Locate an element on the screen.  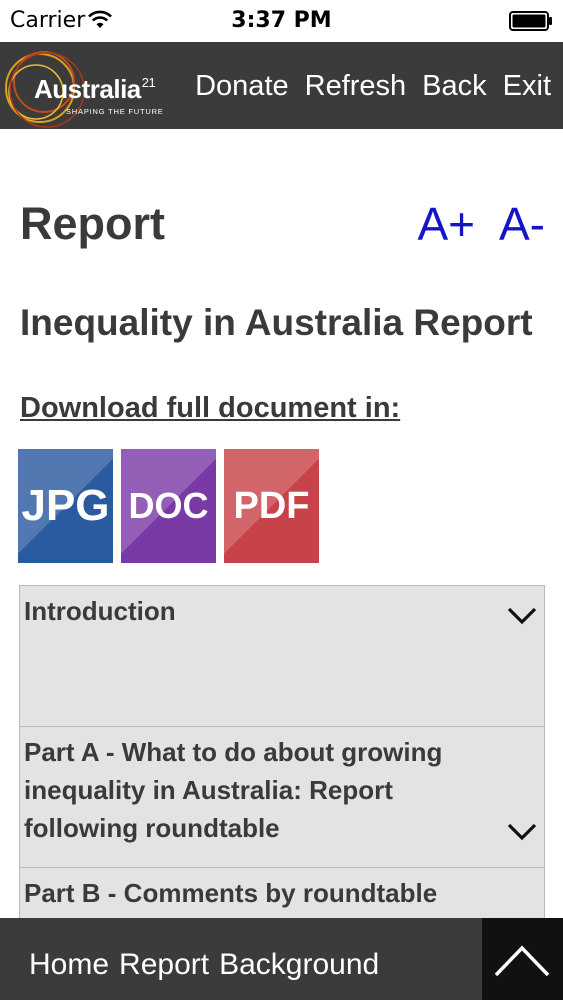
logo-text: Australia is located at coordinates (87, 89).